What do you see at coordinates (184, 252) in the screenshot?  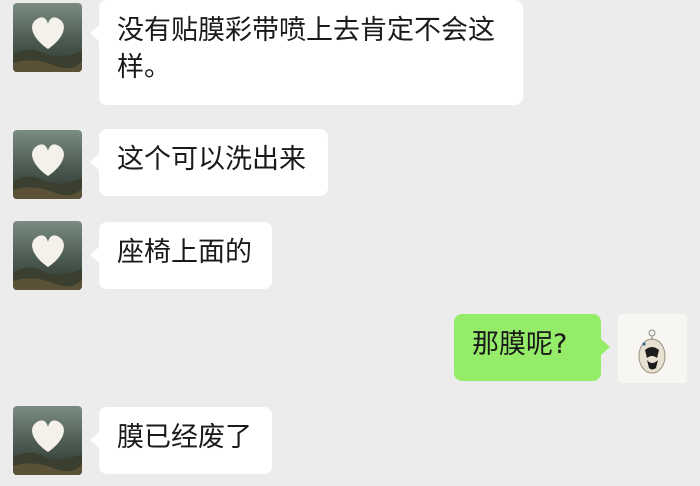 I see `message-text: 座椅上面的` at bounding box center [184, 252].